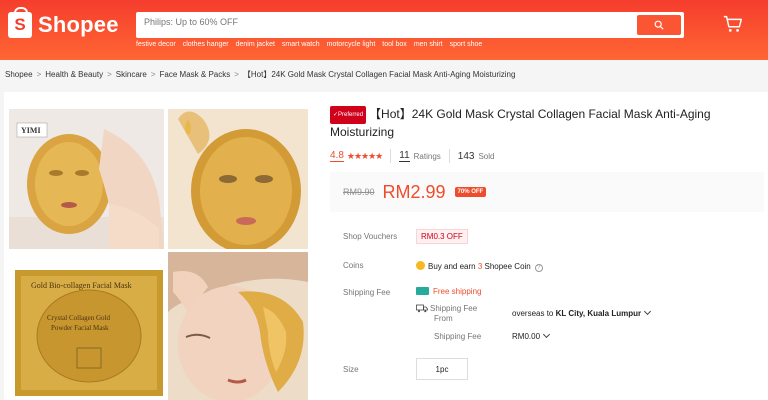 The image size is (768, 400). I want to click on shopee-bag-icon: S, so click(20, 22).